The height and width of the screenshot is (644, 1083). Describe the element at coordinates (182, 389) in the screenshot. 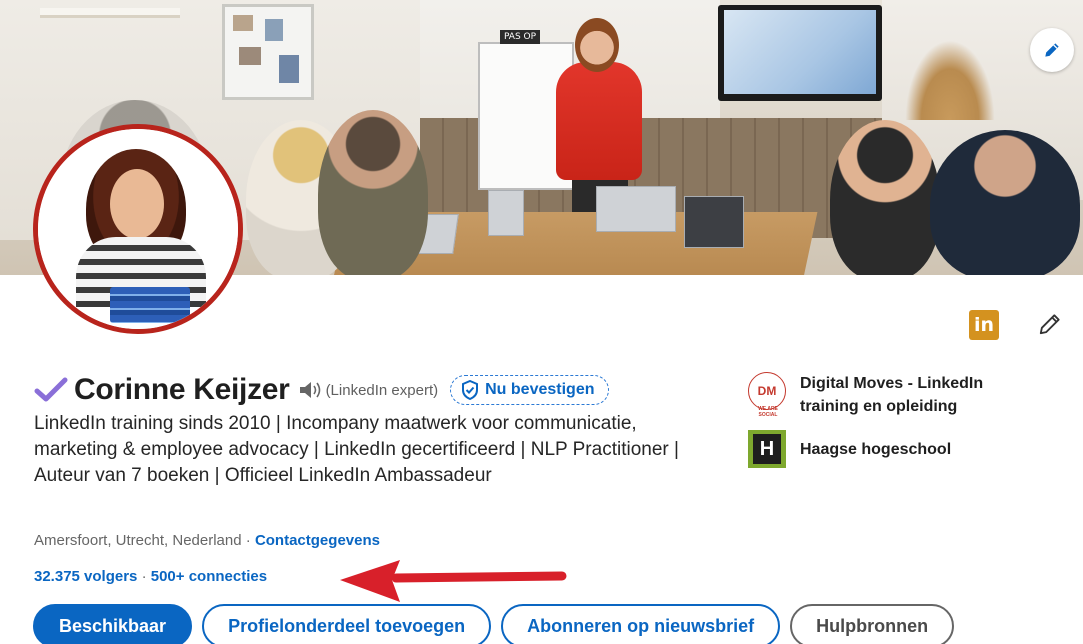

I see `profile-name: Corinne Keijzer` at that location.